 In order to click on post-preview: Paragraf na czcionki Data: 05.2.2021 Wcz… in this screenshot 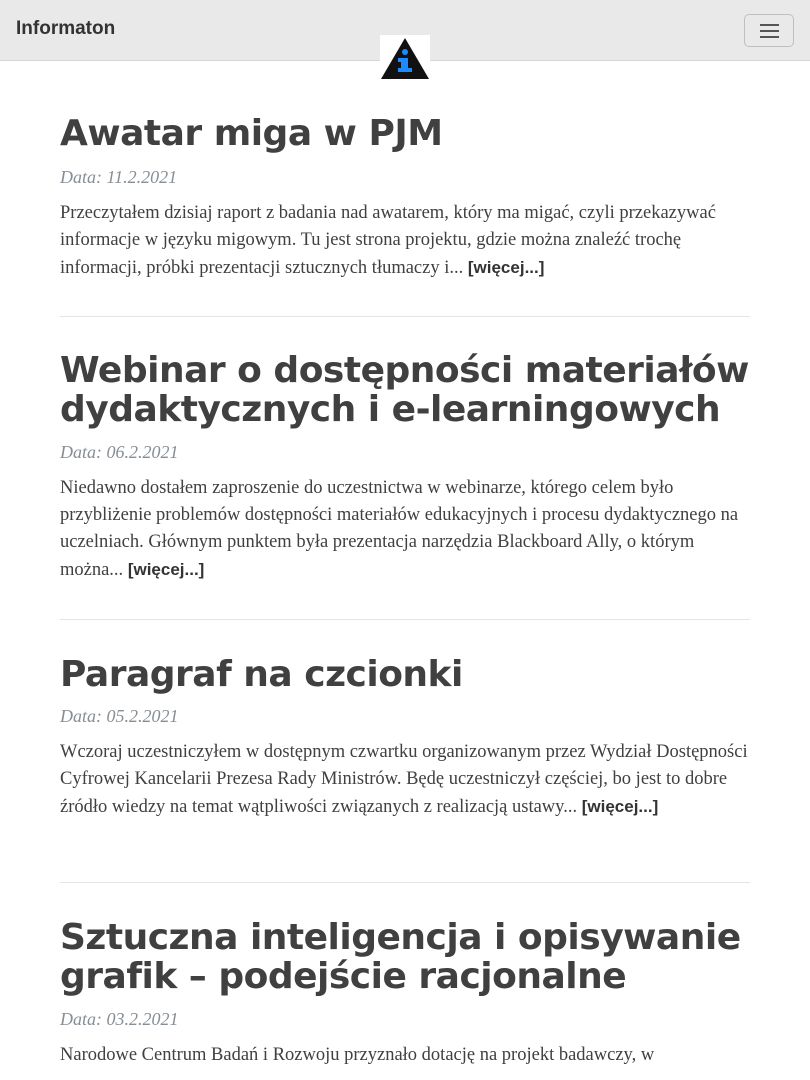, I will do `click(405, 738)`.